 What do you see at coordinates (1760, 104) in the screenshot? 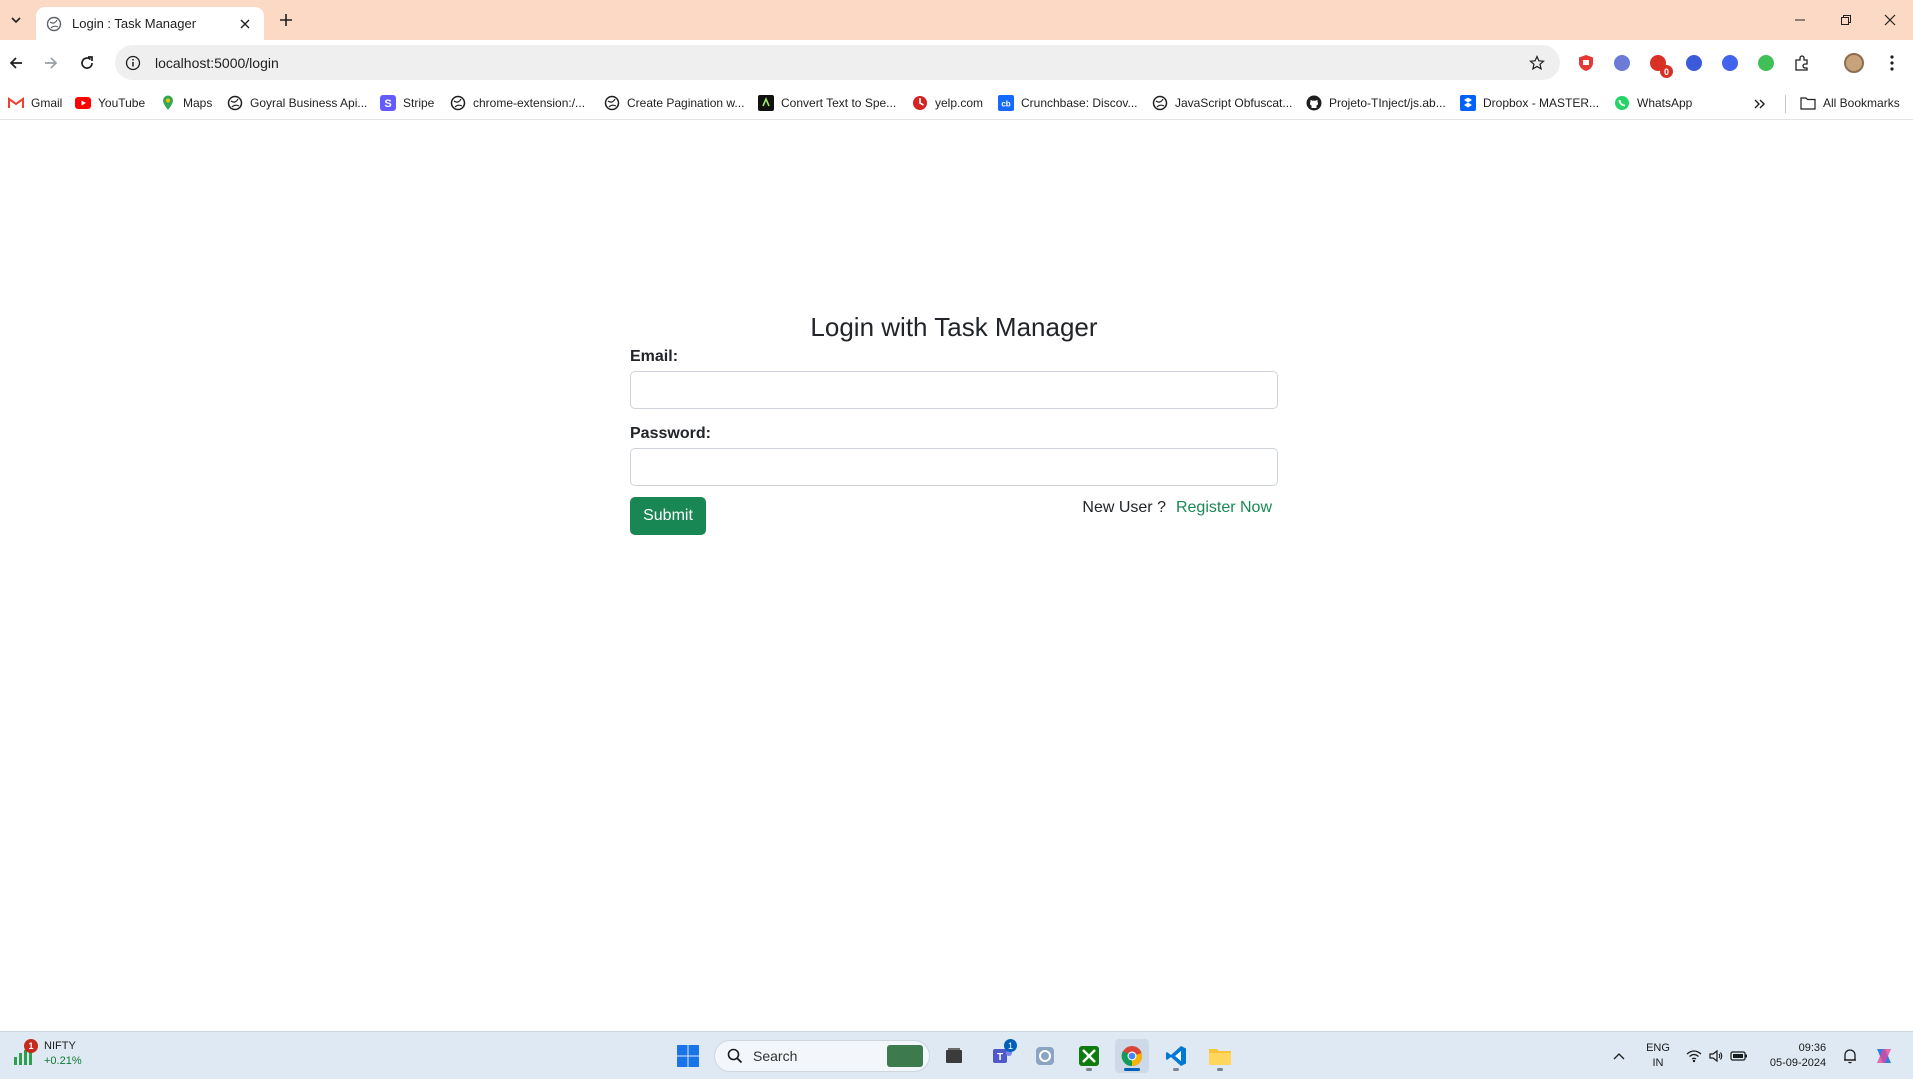
I see `more-bookmarks-button` at bounding box center [1760, 104].